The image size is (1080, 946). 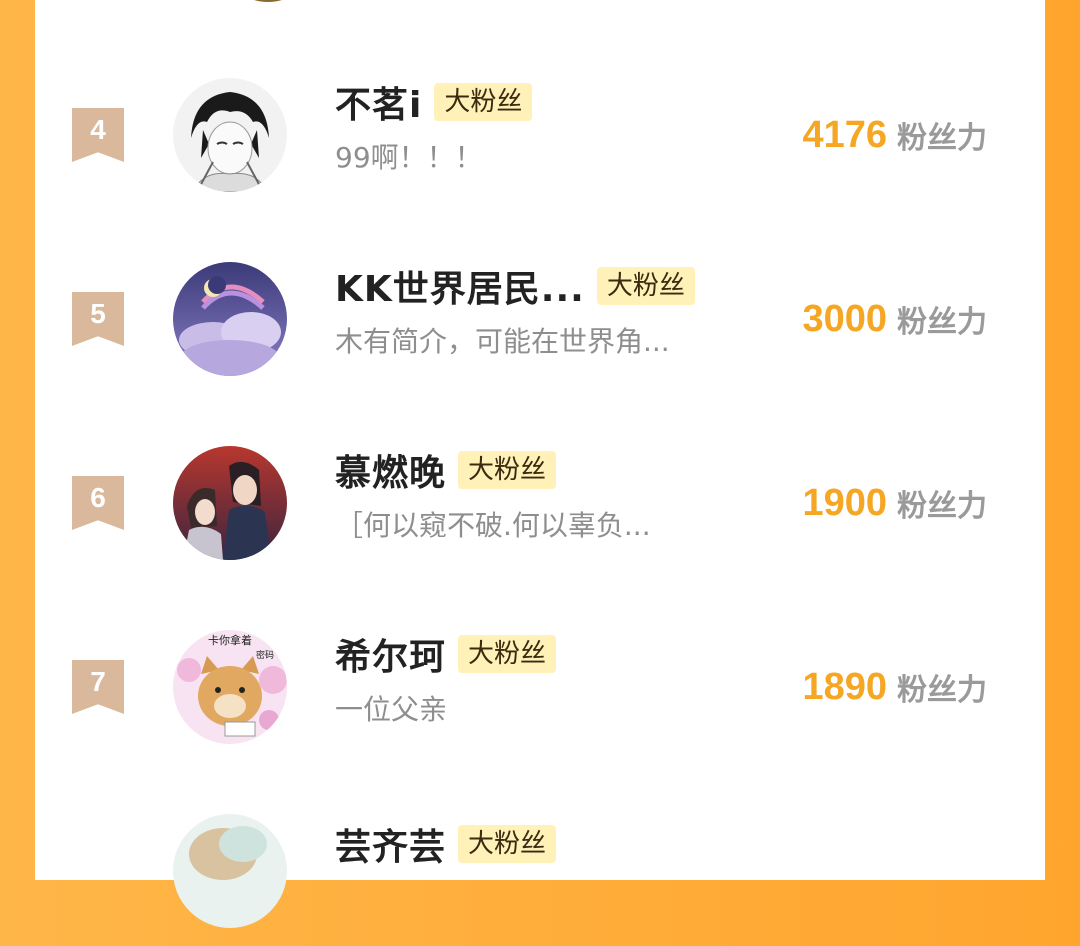 I want to click on name-line: 芸齐芸 大粉丝, so click(x=446, y=844).